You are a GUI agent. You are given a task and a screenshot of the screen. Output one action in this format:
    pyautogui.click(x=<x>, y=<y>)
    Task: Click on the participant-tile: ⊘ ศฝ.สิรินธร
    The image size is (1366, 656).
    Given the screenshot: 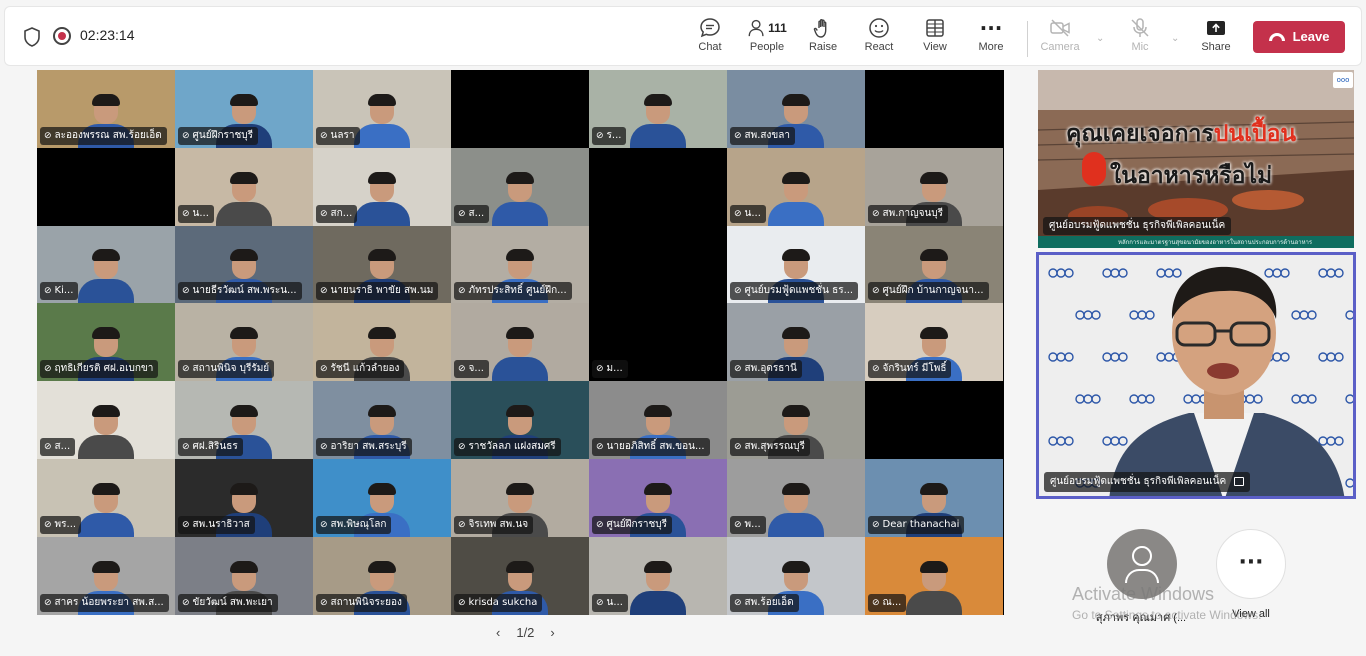 What is the action you would take?
    pyautogui.click(x=244, y=420)
    